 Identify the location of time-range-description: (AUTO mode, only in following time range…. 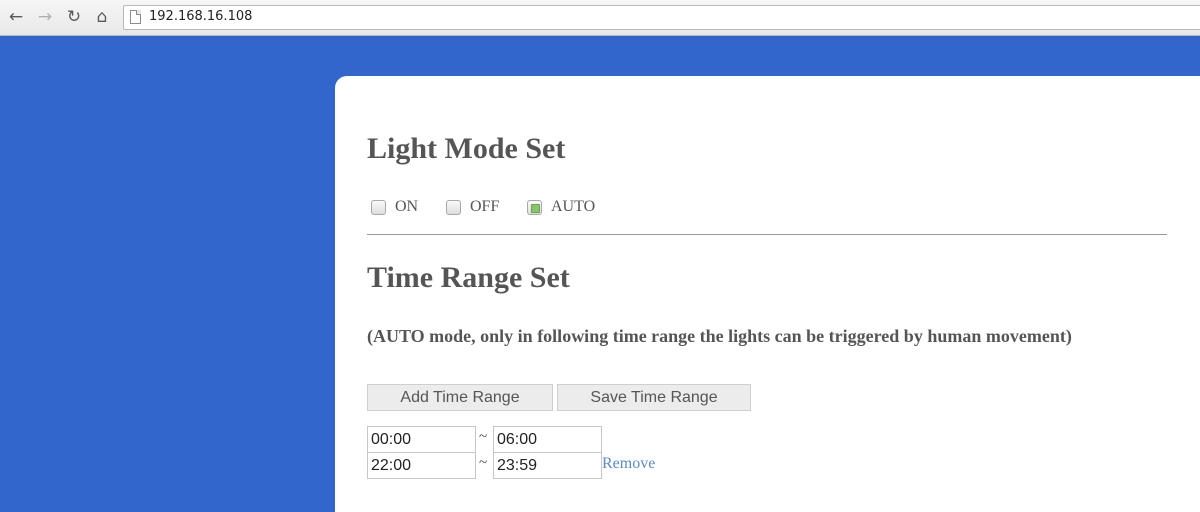
(719, 336).